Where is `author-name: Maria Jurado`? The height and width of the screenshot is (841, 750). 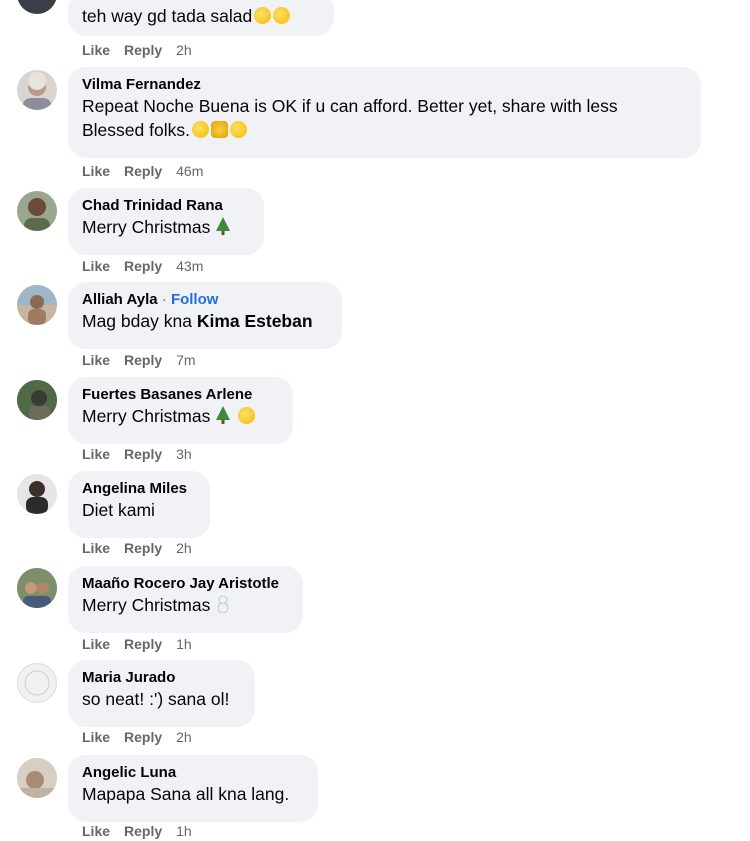 author-name: Maria Jurado is located at coordinates (161, 677).